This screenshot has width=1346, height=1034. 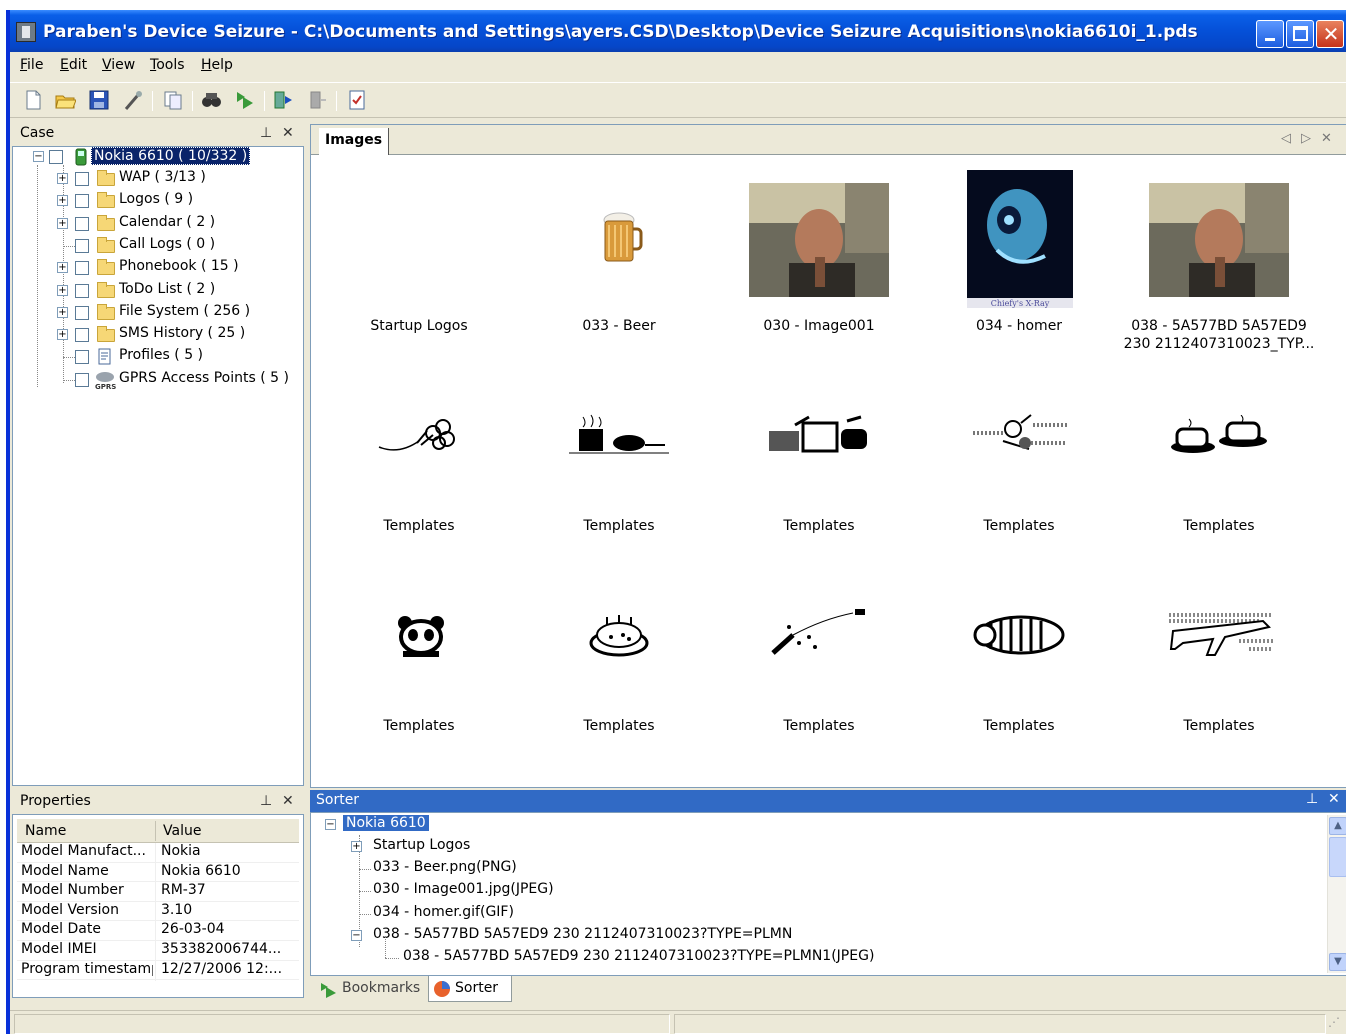 What do you see at coordinates (158, 179) in the screenshot?
I see `tree-item: + WAP ( 3/13 )` at bounding box center [158, 179].